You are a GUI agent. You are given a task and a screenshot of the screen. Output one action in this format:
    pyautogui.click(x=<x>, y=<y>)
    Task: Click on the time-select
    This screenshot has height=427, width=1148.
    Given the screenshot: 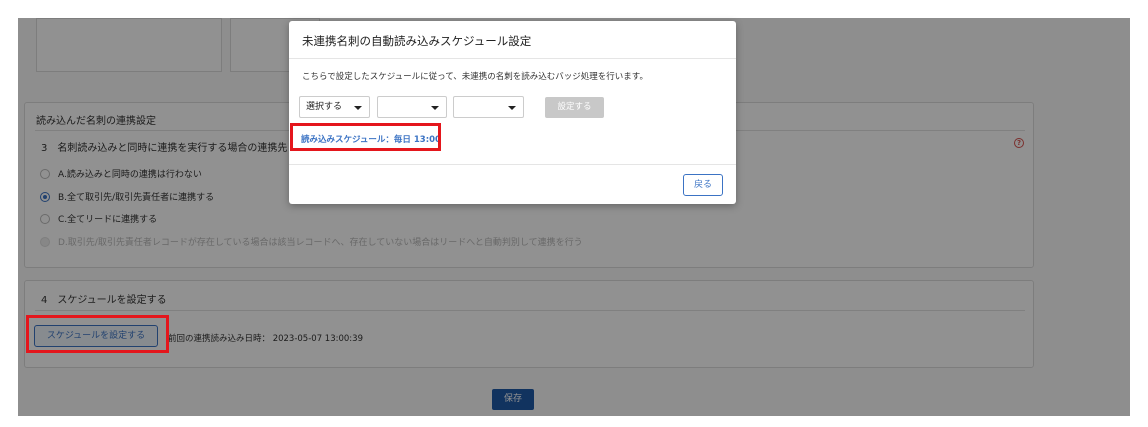 What is the action you would take?
    pyautogui.click(x=488, y=107)
    